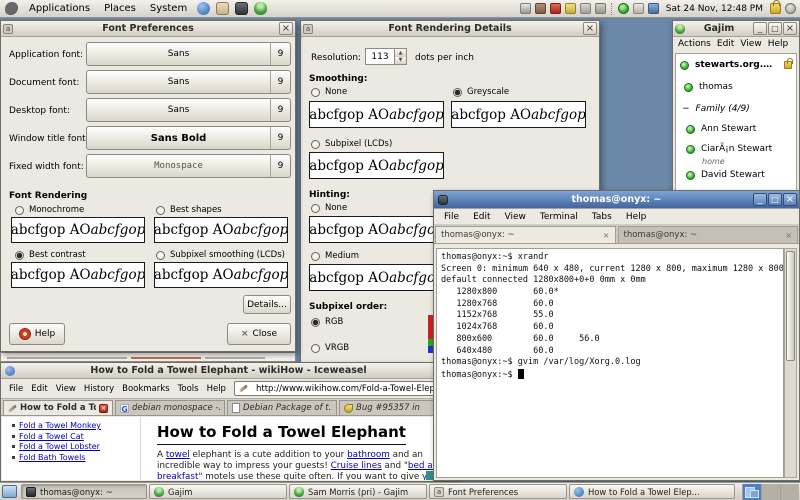 This screenshot has height=500, width=800. Describe the element at coordinates (356, 466) in the screenshot. I see `cruise-lines-link: Cruise lines` at that location.